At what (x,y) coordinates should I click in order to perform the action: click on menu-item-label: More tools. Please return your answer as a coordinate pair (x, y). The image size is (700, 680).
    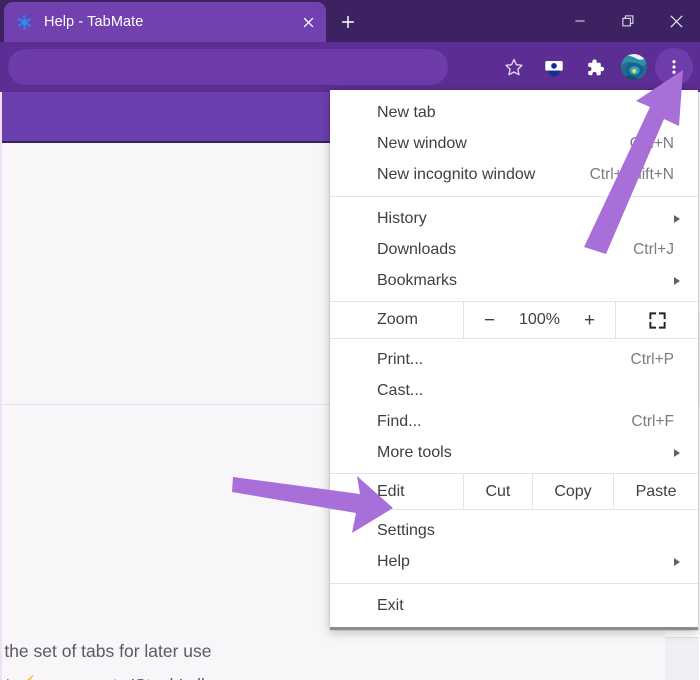
    Looking at the image, I should click on (414, 452).